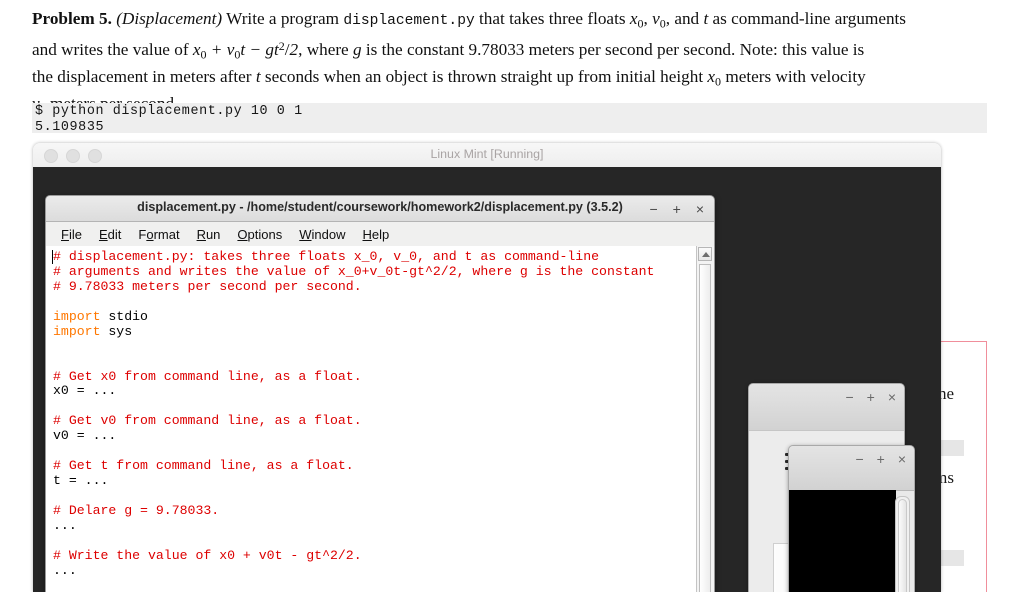 This screenshot has width=1024, height=592. I want to click on terminal-scrollbar, so click(902, 544).